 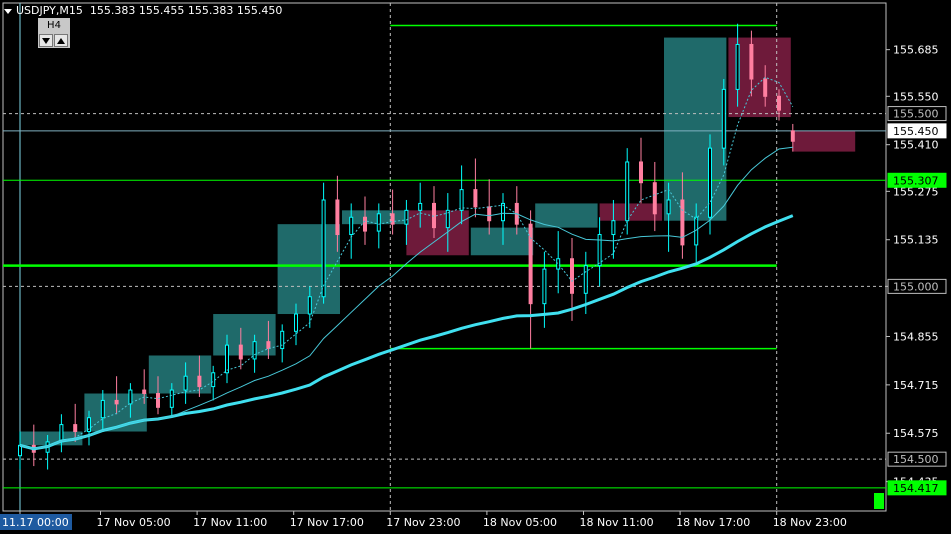 I want to click on x-tick-label: 18 Nov 17:00, so click(x=713, y=522).